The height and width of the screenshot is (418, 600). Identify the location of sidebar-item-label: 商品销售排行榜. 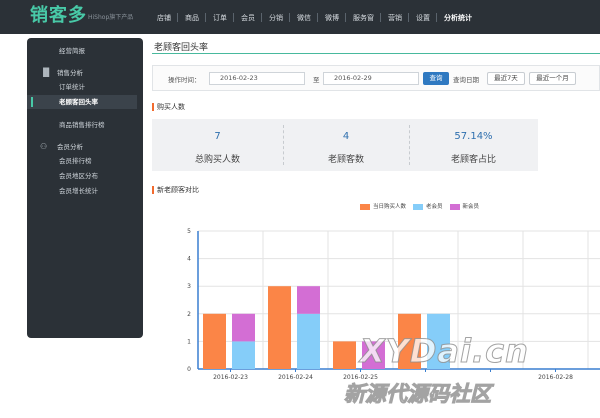
(82, 125).